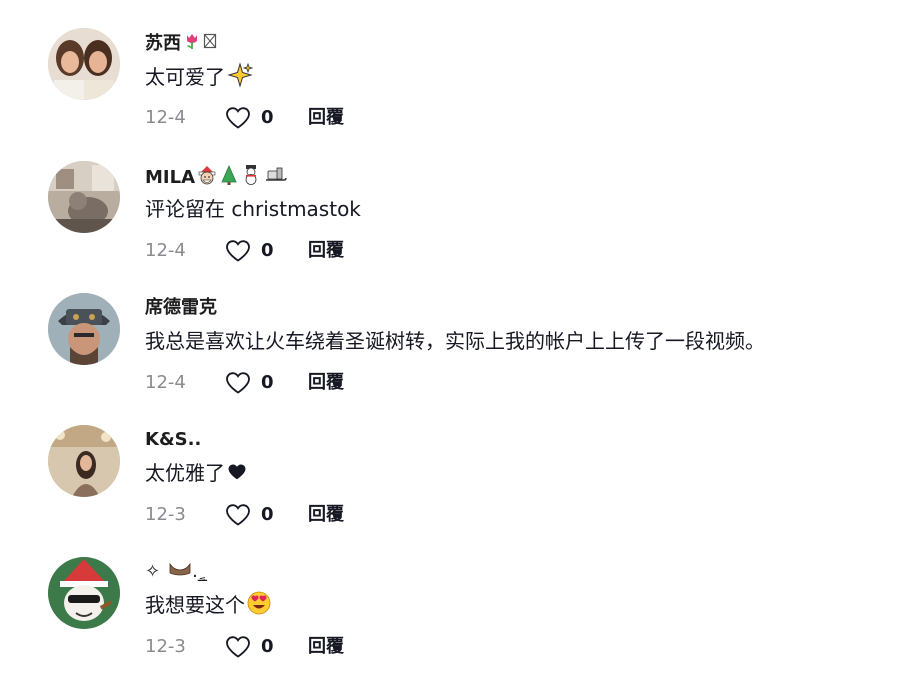  Describe the element at coordinates (180, 572) in the screenshot. I see `boot-emoji` at that location.